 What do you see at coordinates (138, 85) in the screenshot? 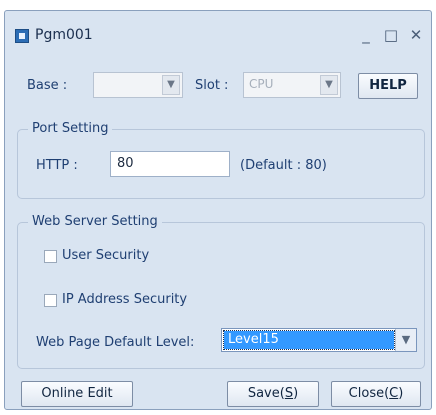
I see `base-combo: ▼` at bounding box center [138, 85].